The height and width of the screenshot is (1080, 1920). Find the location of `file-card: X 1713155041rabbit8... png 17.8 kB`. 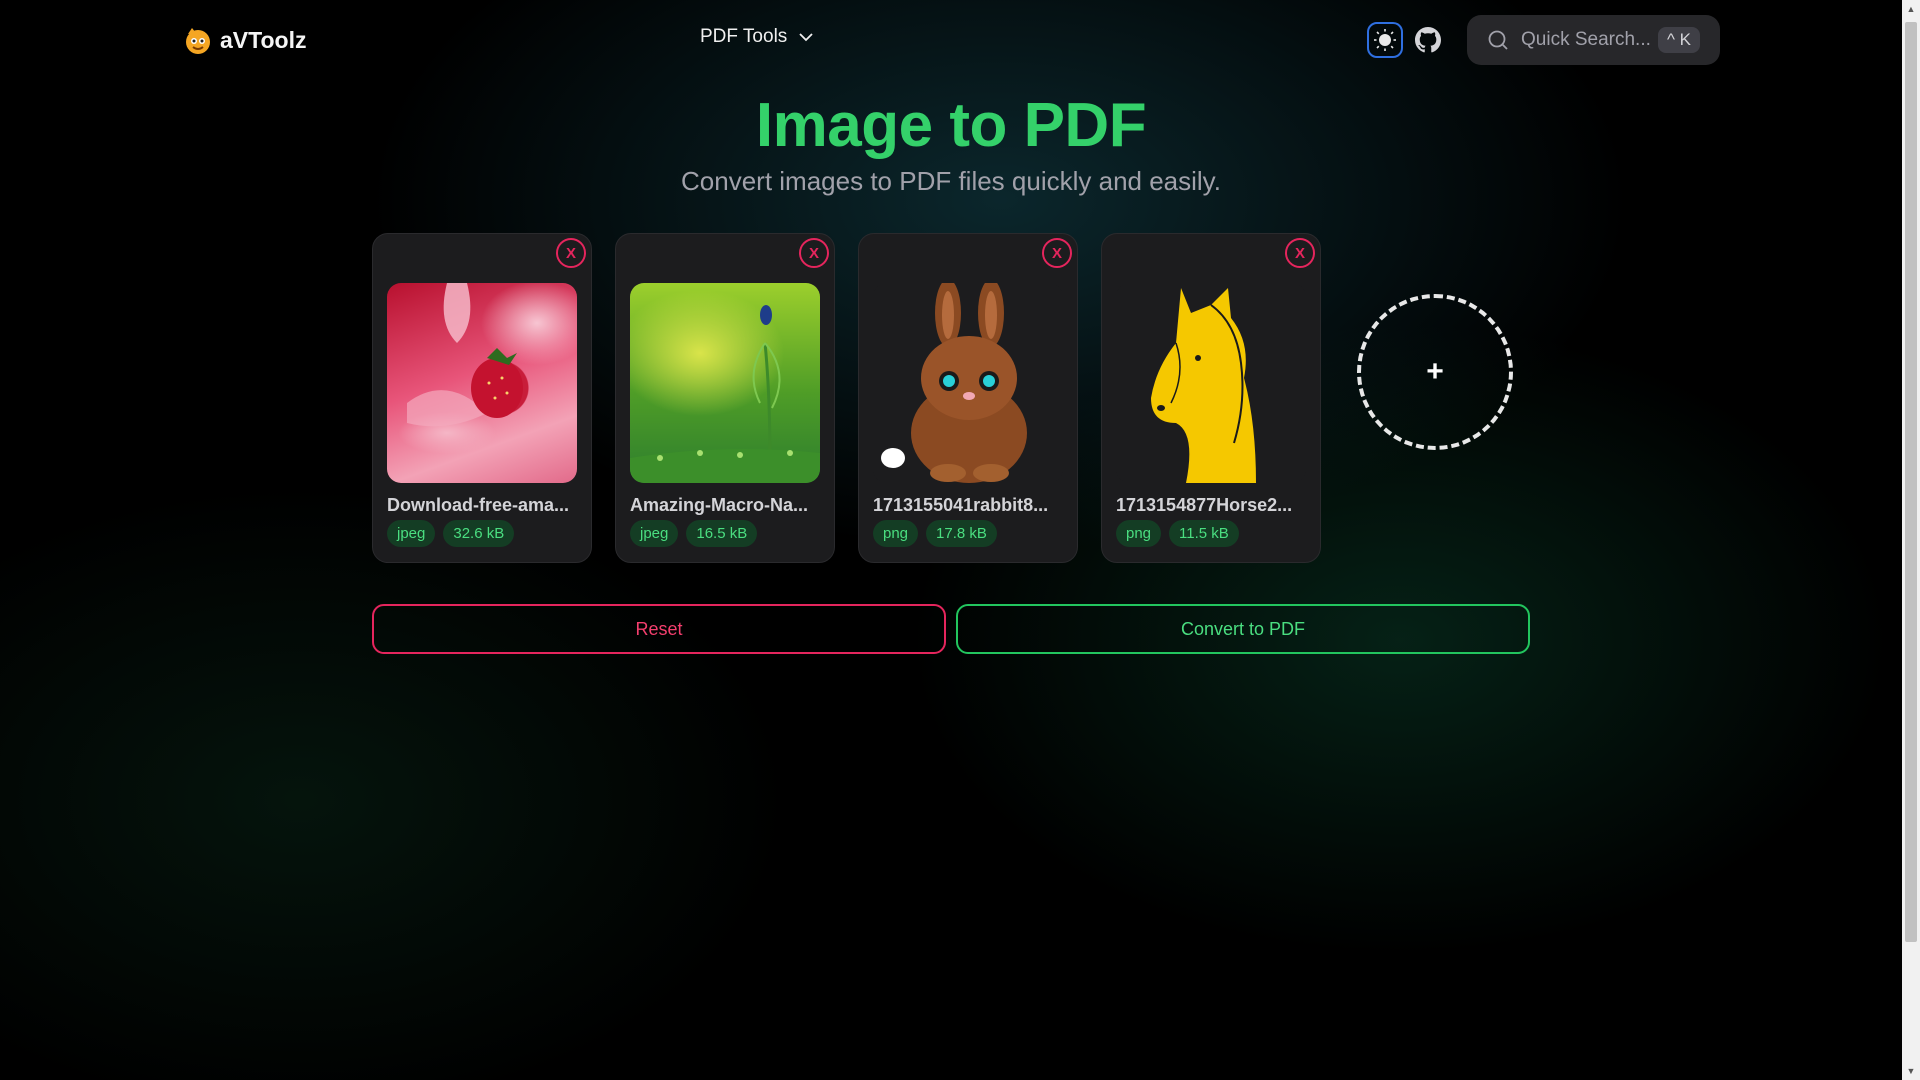

file-card: X 1713155041rabbit8... png 17.8 kB is located at coordinates (968, 398).